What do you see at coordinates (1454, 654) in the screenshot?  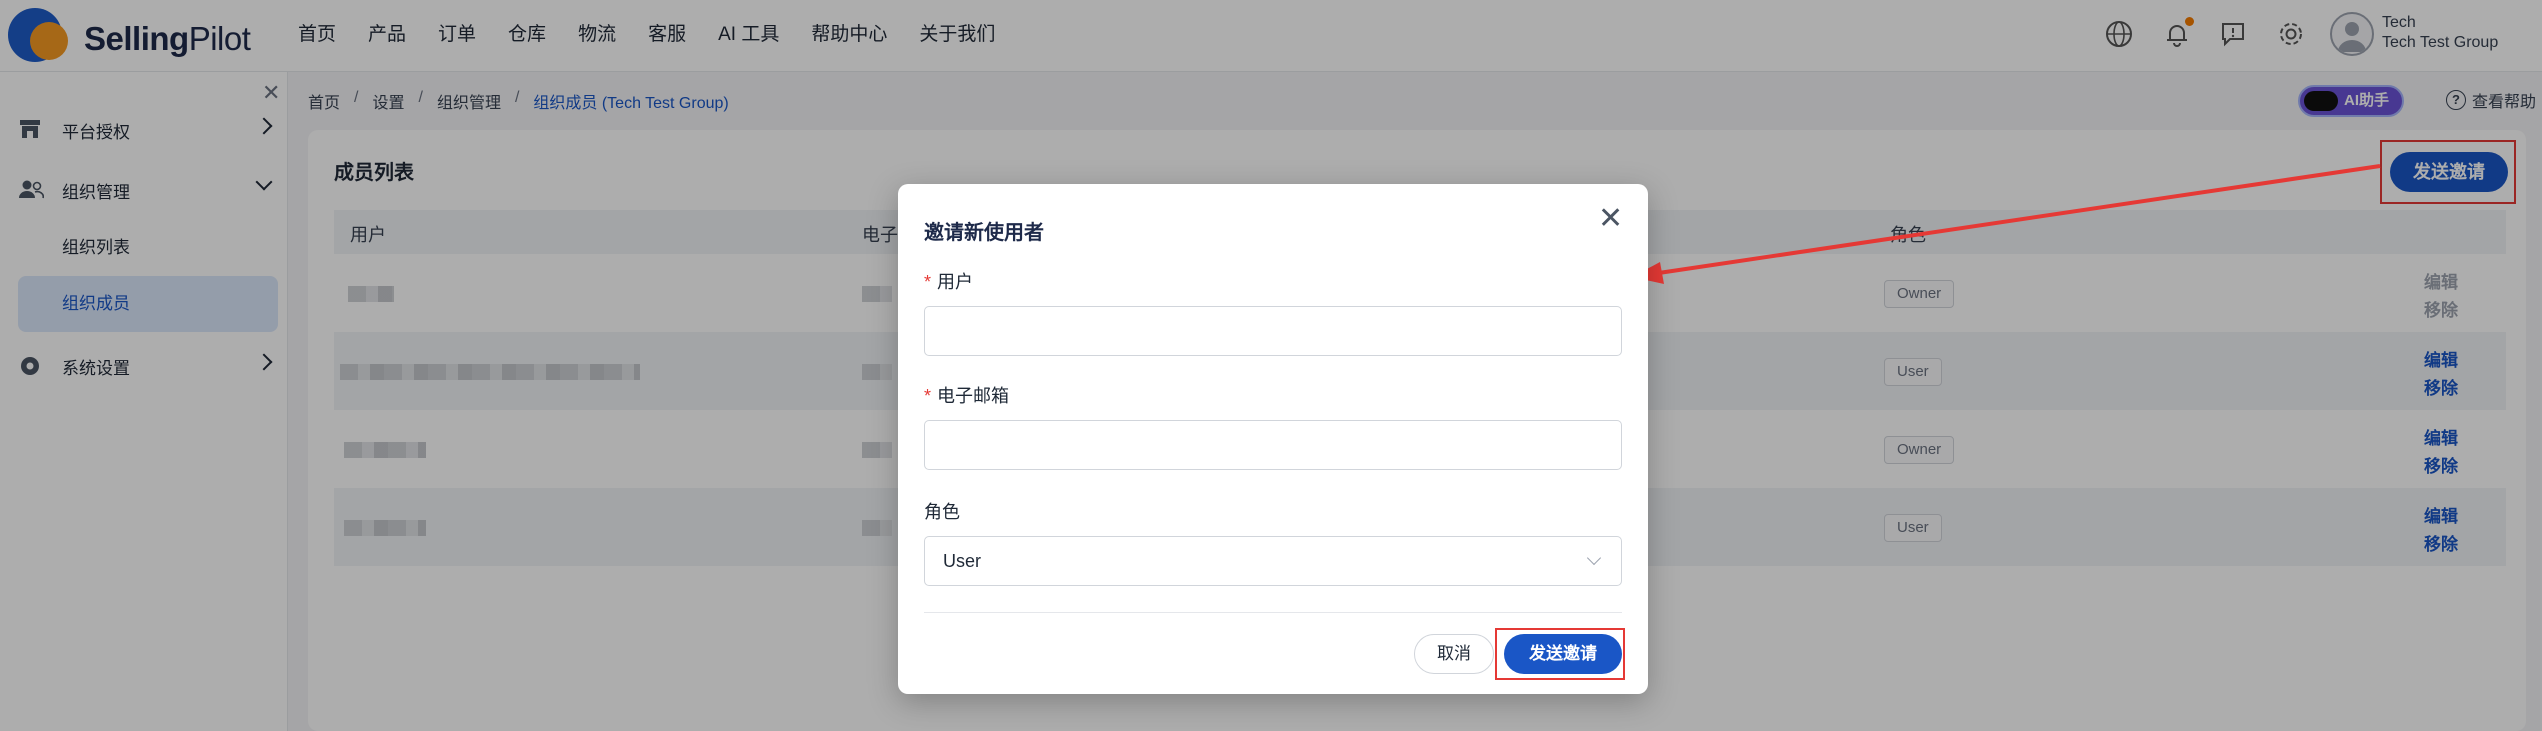 I see `cancel-button: 取消` at bounding box center [1454, 654].